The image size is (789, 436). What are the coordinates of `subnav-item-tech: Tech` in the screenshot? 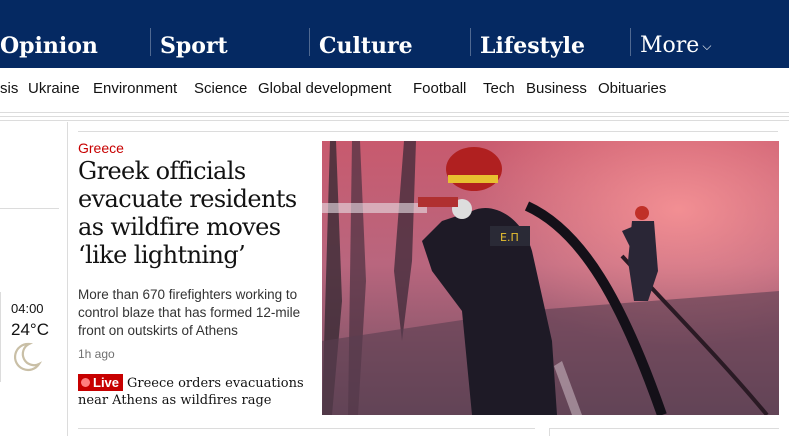 It's located at (499, 88).